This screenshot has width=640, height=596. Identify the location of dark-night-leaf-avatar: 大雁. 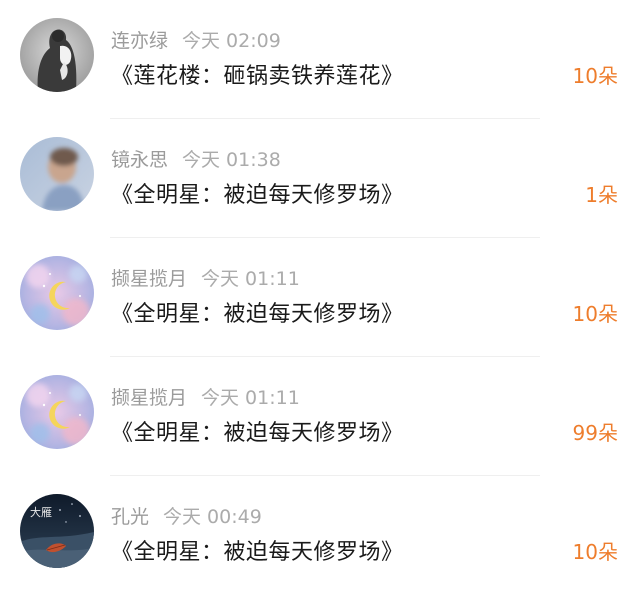
(57, 531).